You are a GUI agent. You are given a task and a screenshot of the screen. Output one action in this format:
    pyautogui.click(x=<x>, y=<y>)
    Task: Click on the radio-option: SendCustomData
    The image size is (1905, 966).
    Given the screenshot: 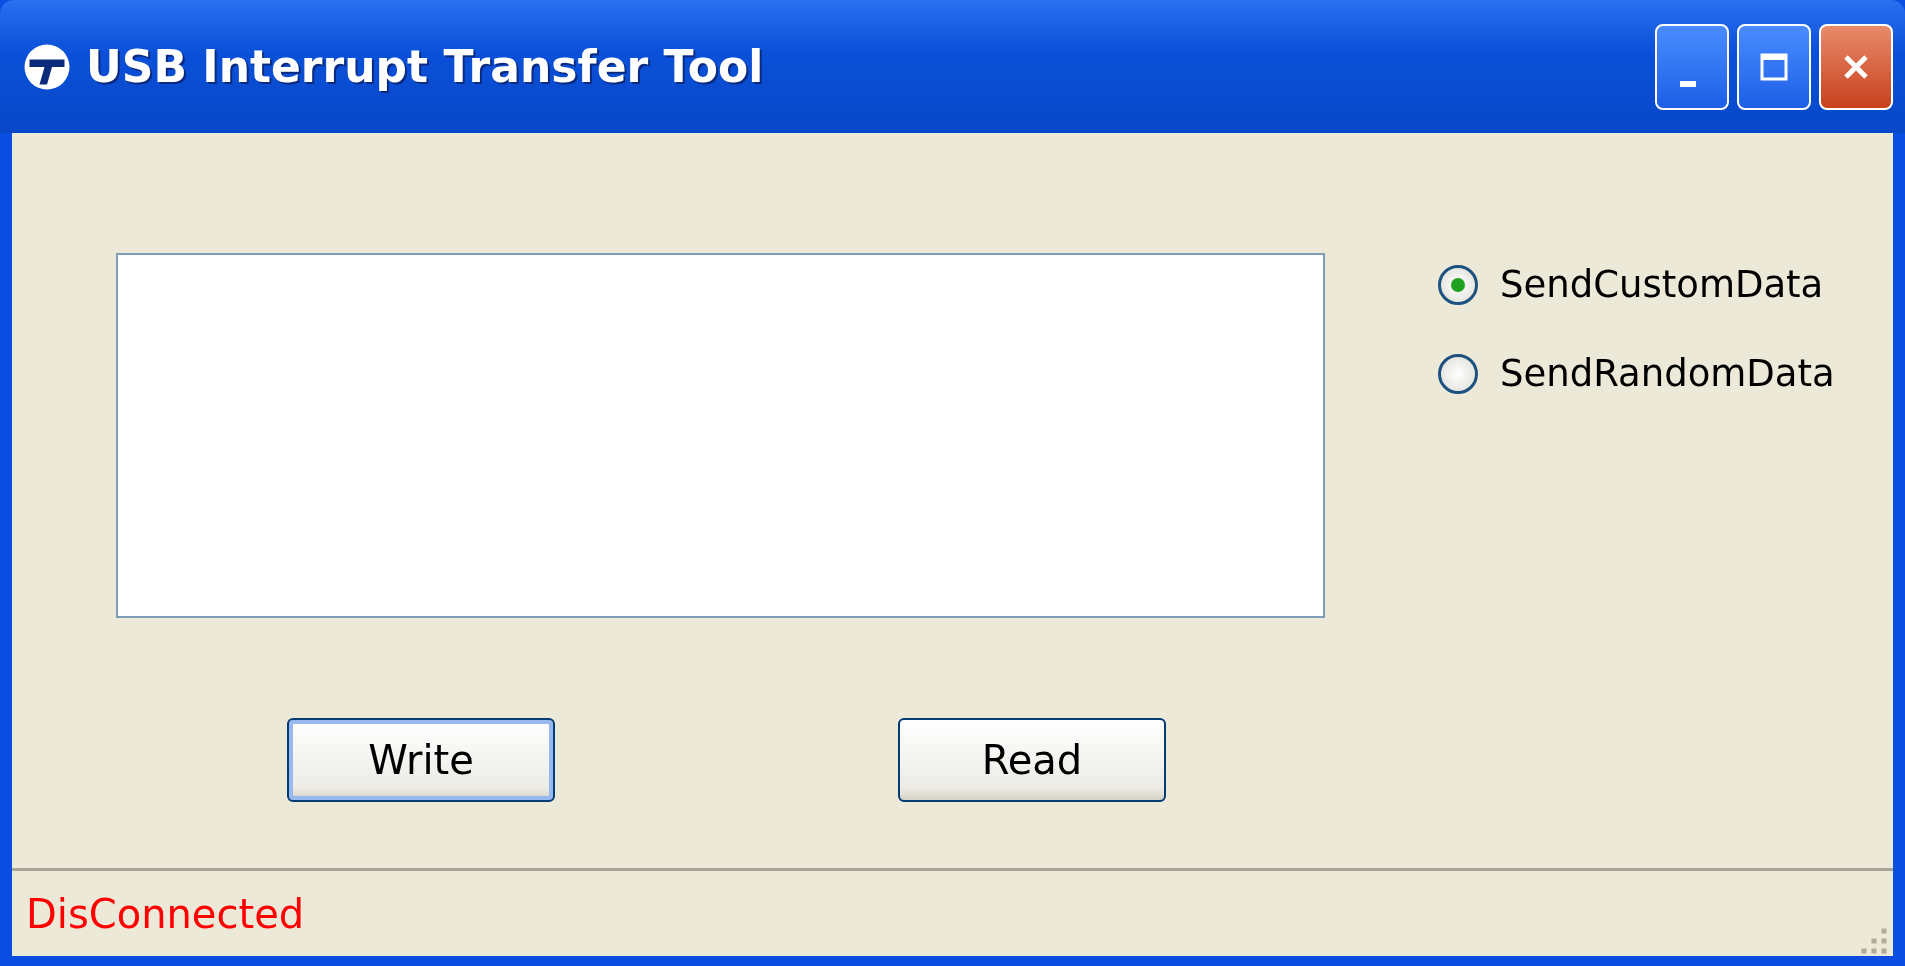 What is the action you would take?
    pyautogui.click(x=1636, y=284)
    